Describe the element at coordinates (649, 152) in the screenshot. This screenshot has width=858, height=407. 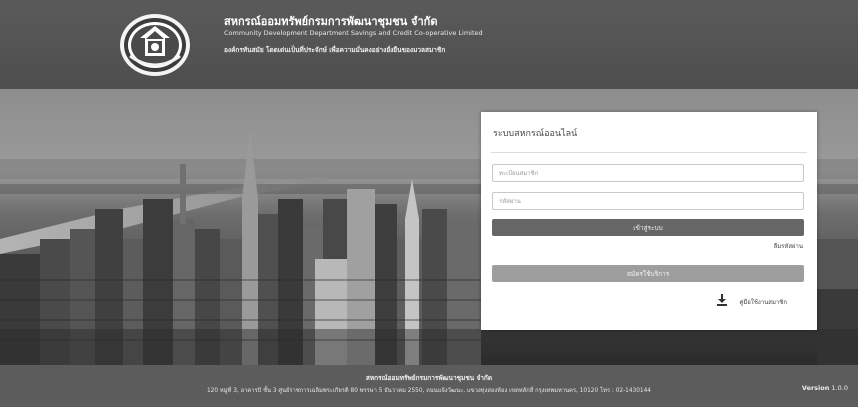
I see `divider` at that location.